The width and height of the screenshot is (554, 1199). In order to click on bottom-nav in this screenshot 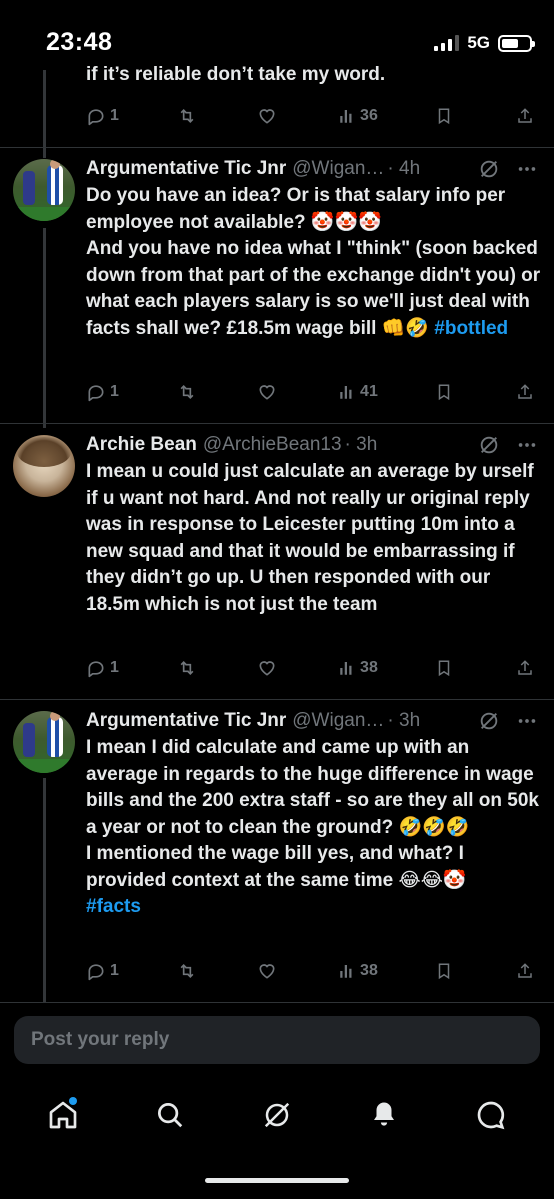, I will do `click(277, 1115)`.